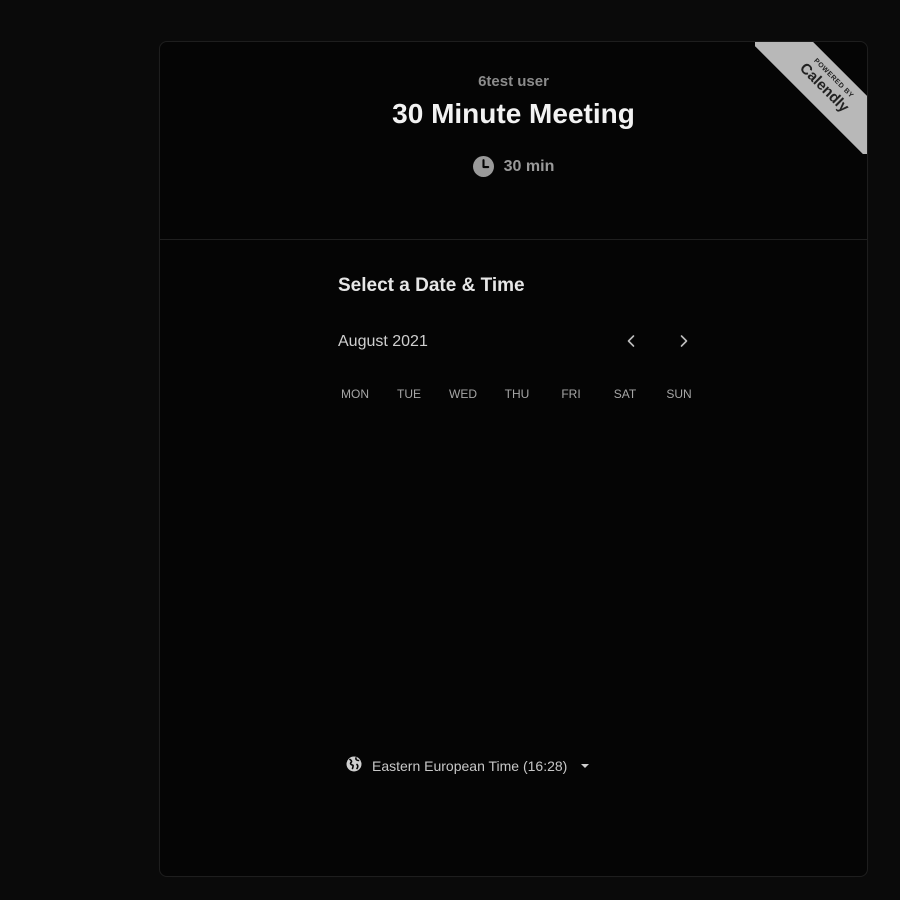 Image resolution: width=900 pixels, height=900 pixels. Describe the element at coordinates (571, 394) in the screenshot. I see `weekday-label: FRI` at that location.